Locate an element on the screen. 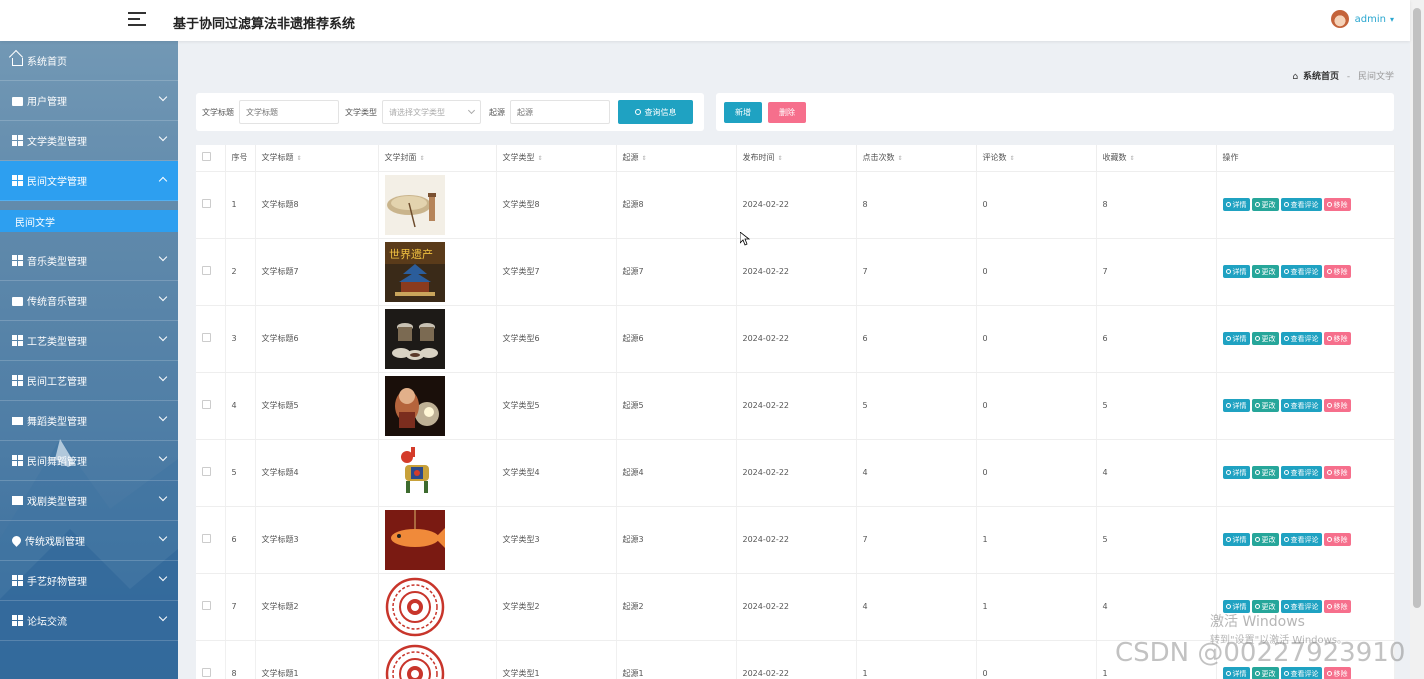  delete-button: 删除 is located at coordinates (787, 112).